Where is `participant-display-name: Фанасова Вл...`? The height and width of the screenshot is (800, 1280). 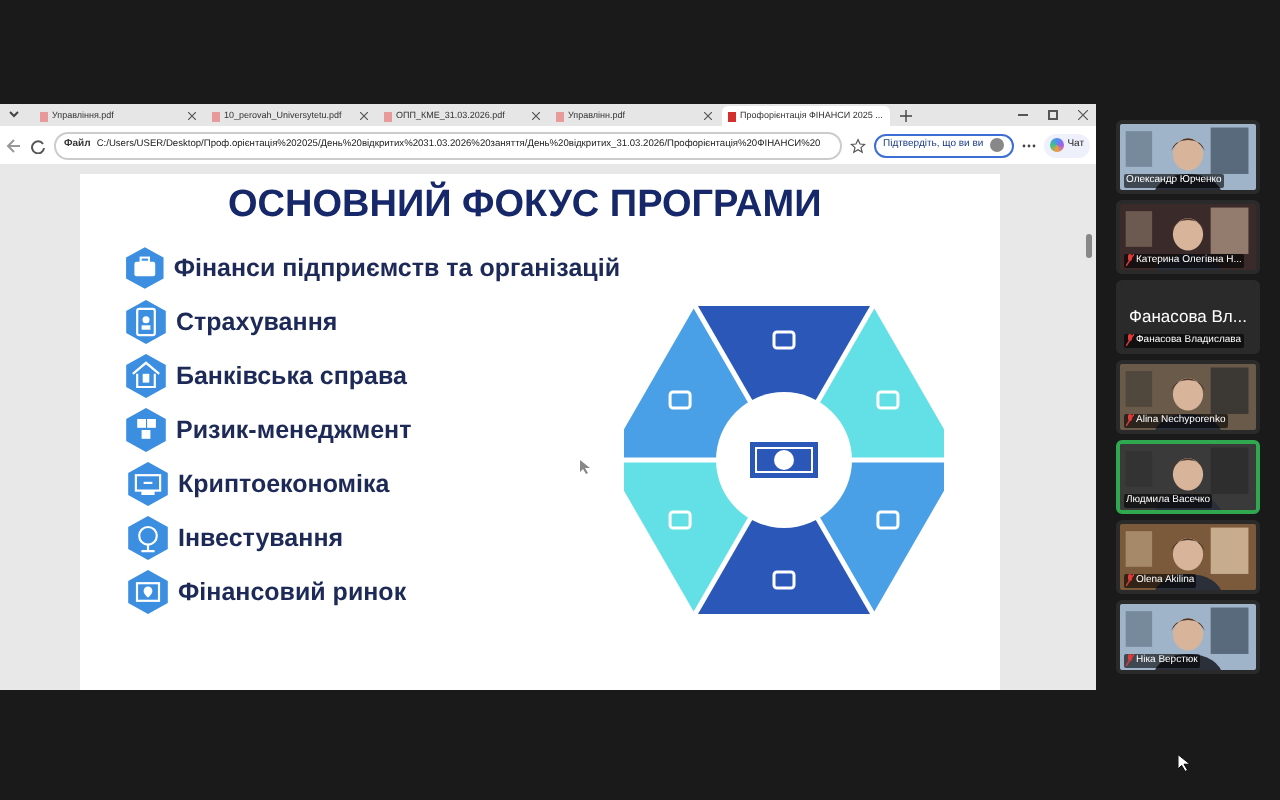 participant-display-name: Фанасова Вл... is located at coordinates (1188, 317).